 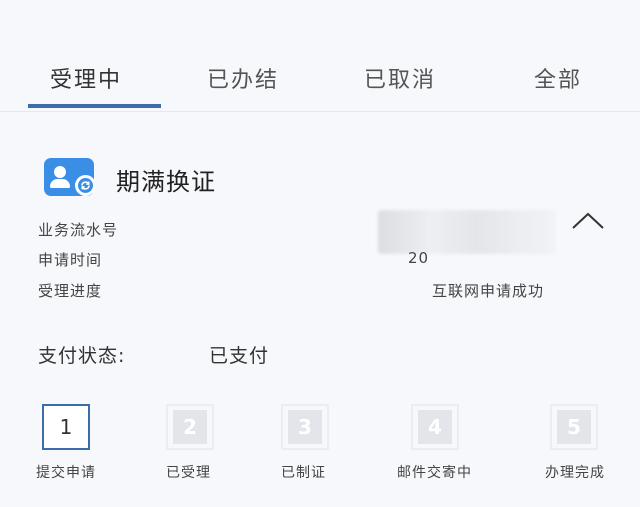 What do you see at coordinates (70, 260) in the screenshot?
I see `apply-time-label: 申请时间` at bounding box center [70, 260].